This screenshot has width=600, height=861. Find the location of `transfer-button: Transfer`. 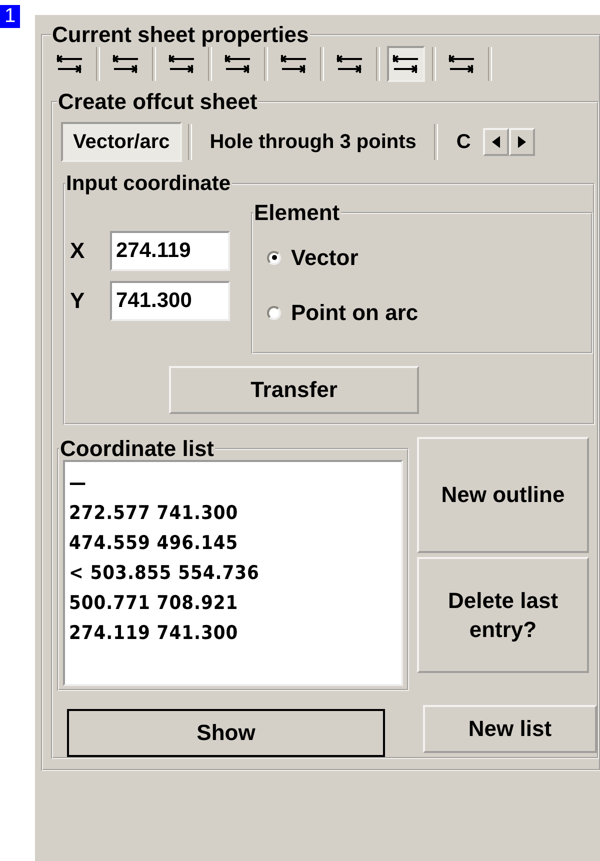

transfer-button: Transfer is located at coordinates (294, 390).